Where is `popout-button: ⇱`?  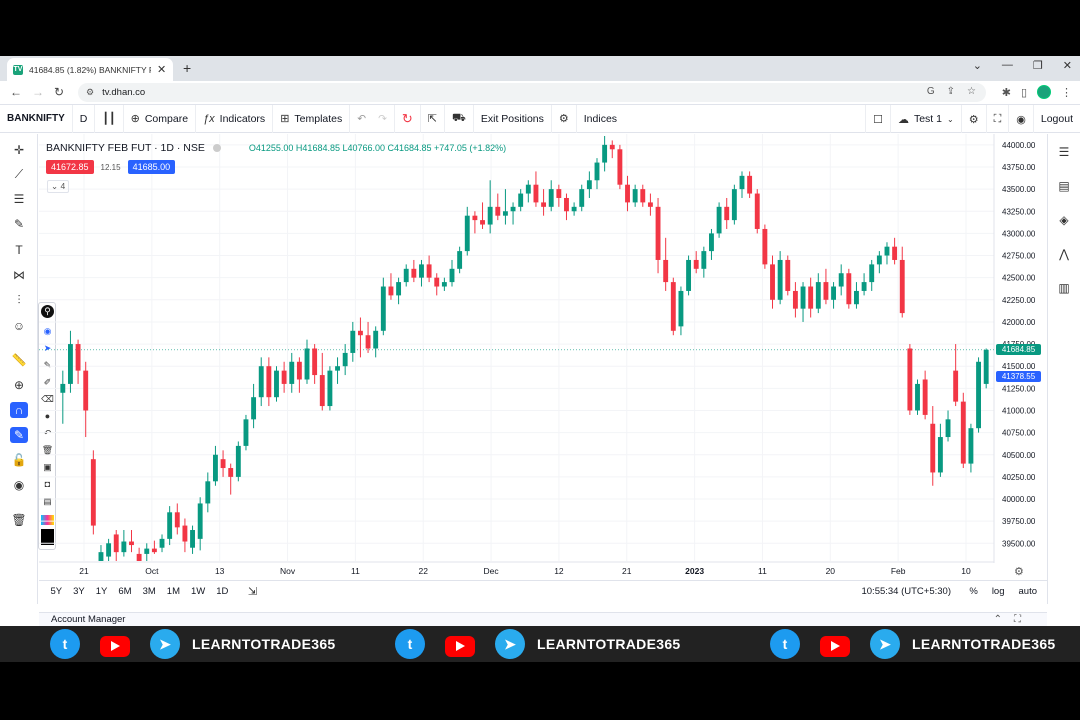 popout-button: ⇱ is located at coordinates (433, 118).